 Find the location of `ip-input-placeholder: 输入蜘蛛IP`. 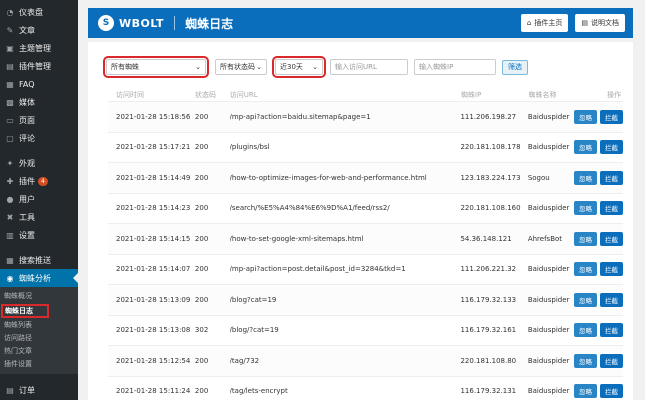

ip-input-placeholder: 输入蜘蛛IP is located at coordinates (436, 67).